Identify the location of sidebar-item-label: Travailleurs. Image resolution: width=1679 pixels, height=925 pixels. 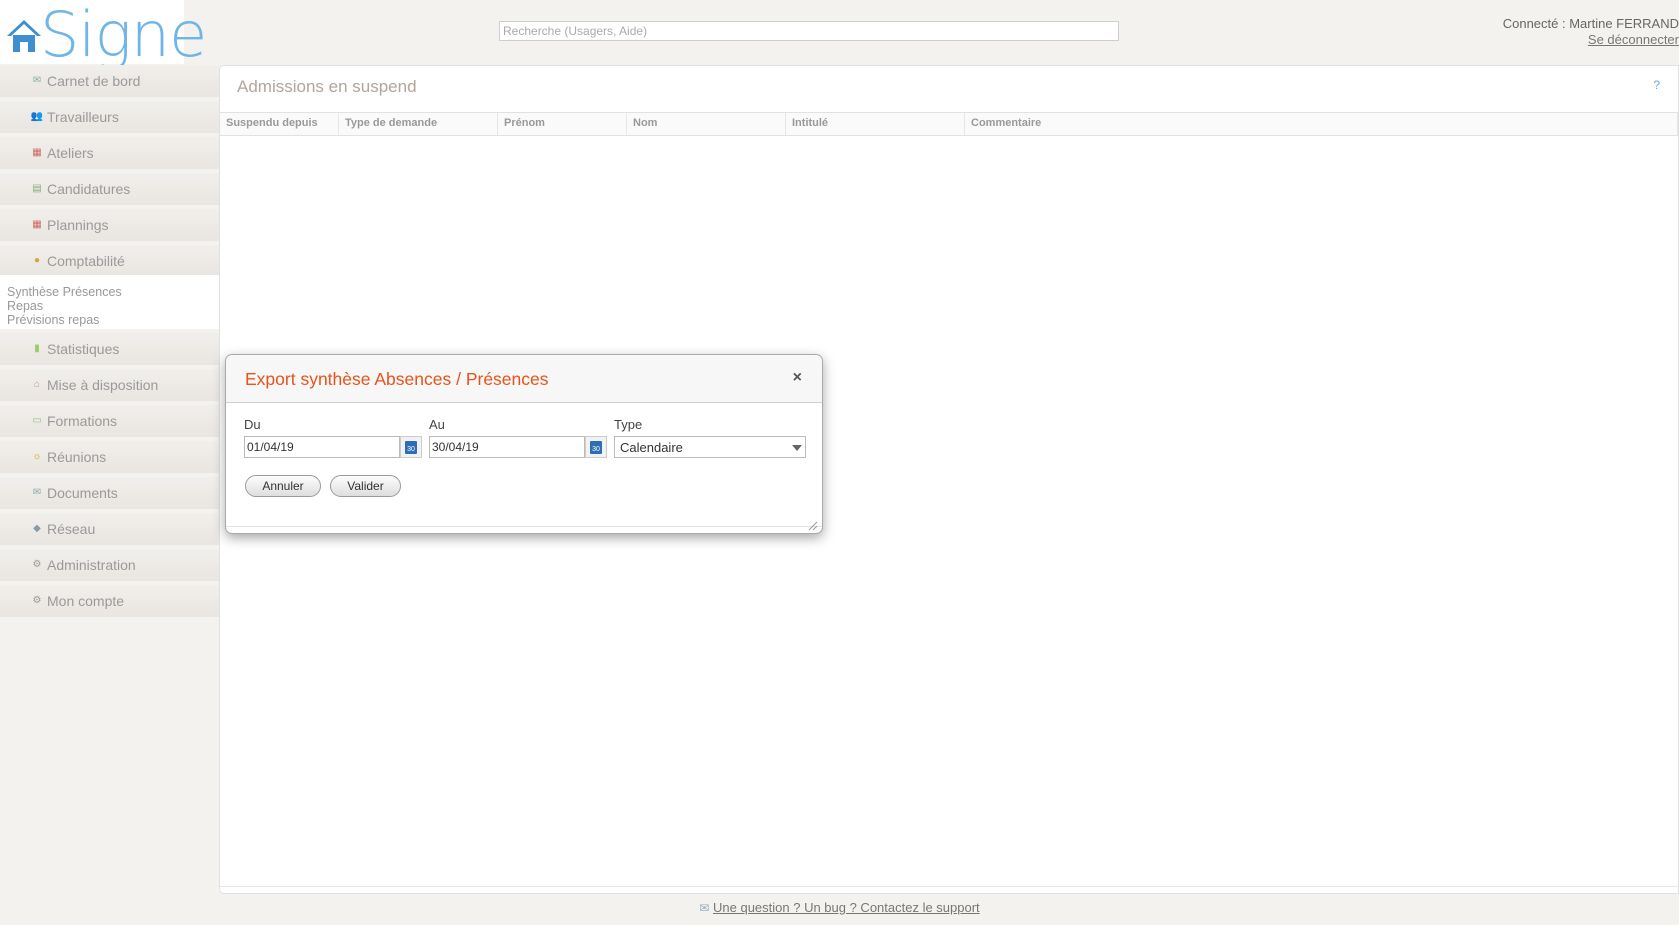
(83, 117).